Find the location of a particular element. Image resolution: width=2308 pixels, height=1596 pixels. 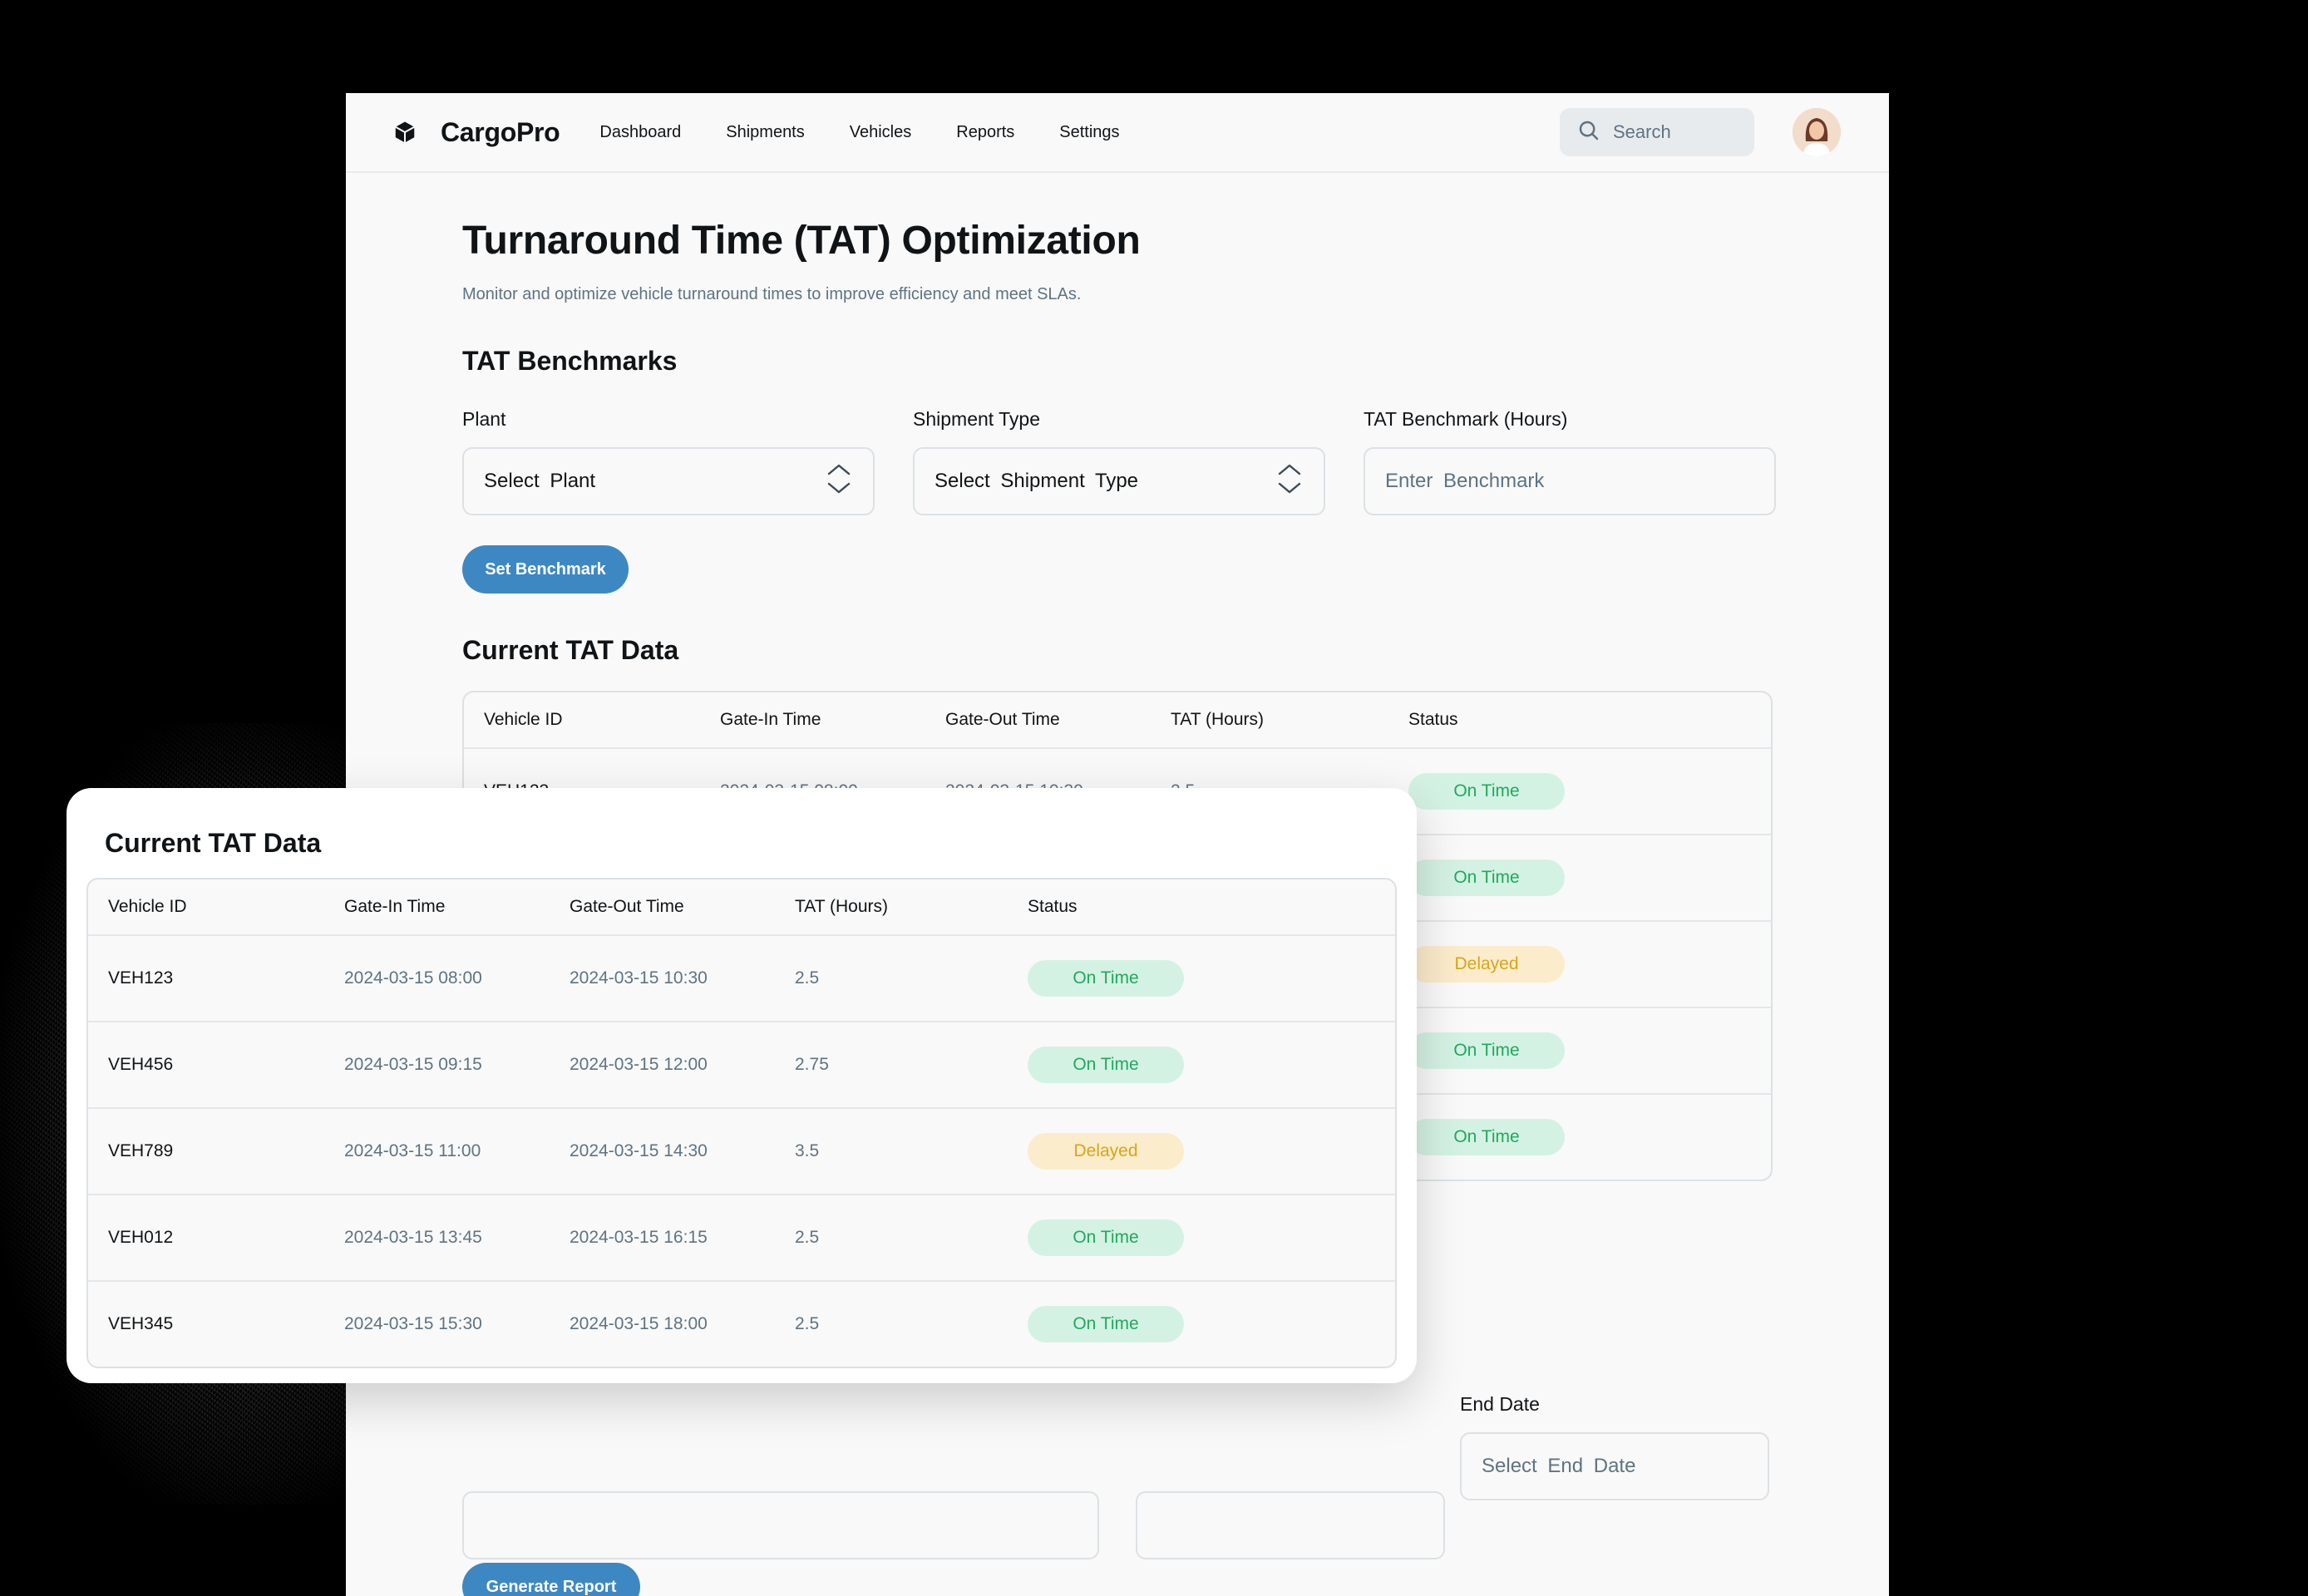

tat-hours-cell: 2.75 is located at coordinates (812, 1064).